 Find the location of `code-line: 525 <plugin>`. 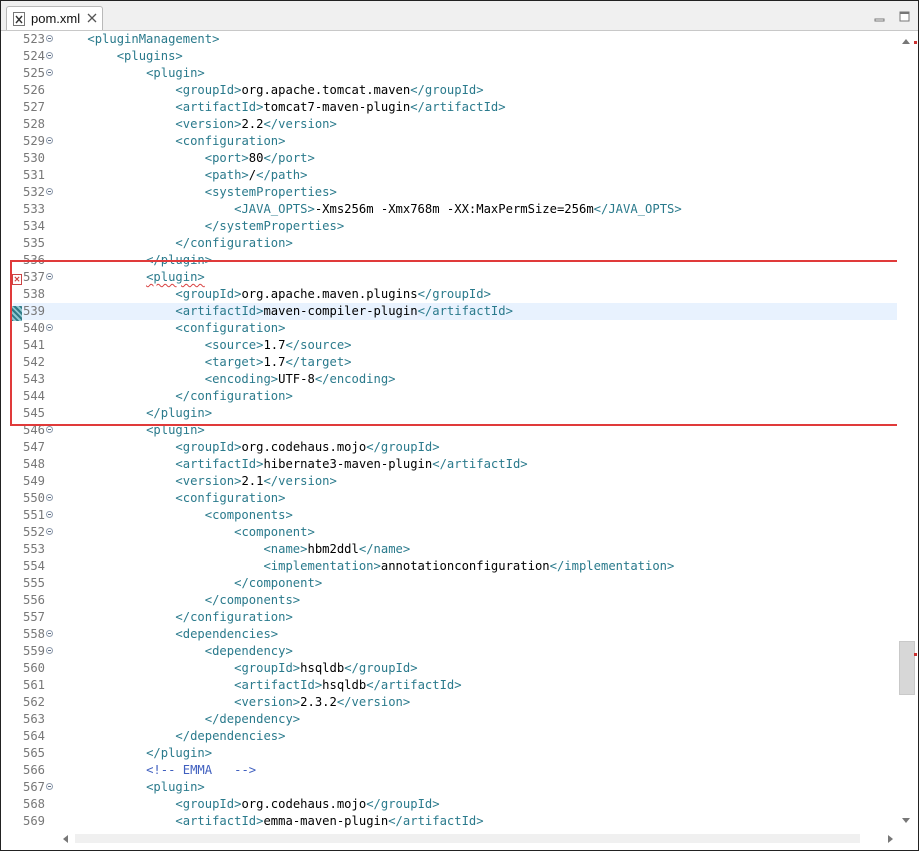

code-line: 525 <plugin> is located at coordinates (455, 73).